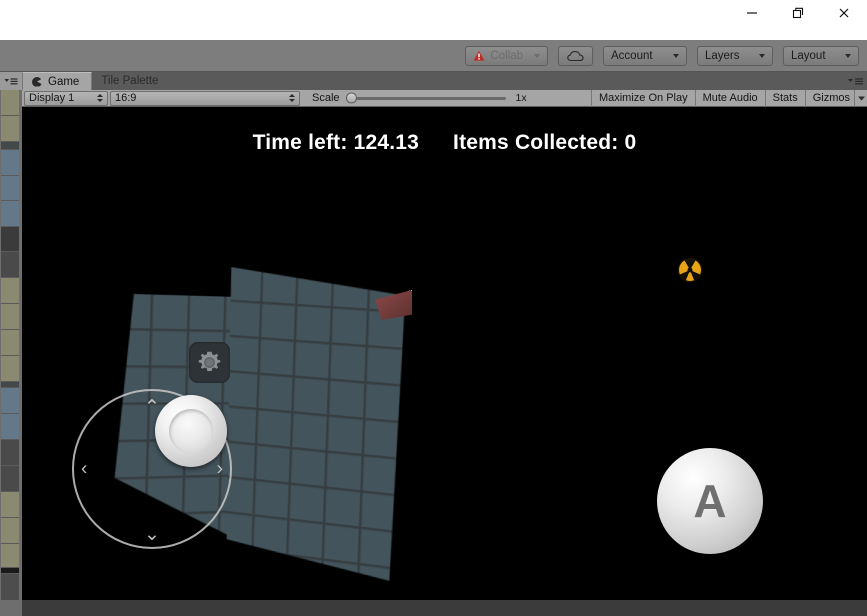 This screenshot has width=867, height=616. I want to click on restore-button, so click(798, 13).